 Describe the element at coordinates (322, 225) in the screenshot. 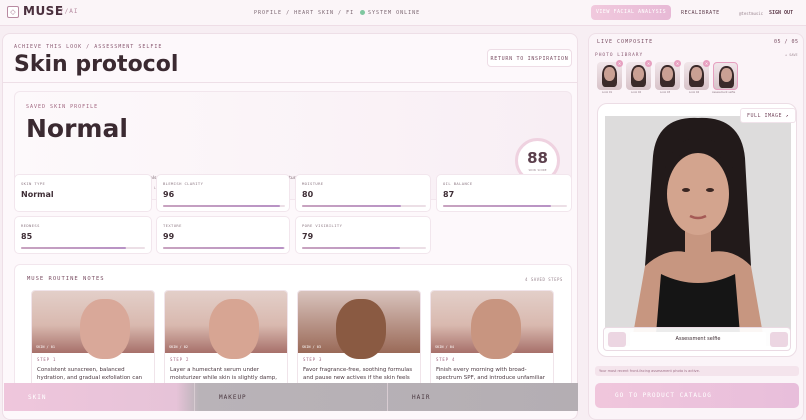

I see `metric-label: PORE VISIBILITY` at that location.